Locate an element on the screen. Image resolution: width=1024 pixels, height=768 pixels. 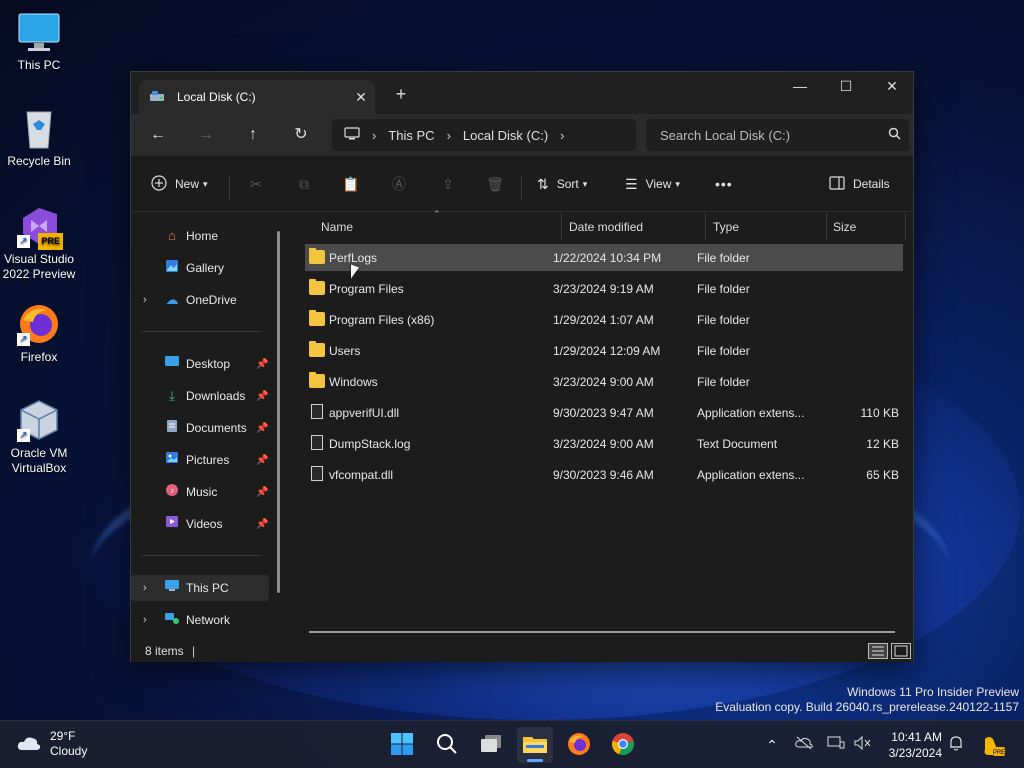
breadcrumb-this-pc: This PC is located at coordinates (411, 135).